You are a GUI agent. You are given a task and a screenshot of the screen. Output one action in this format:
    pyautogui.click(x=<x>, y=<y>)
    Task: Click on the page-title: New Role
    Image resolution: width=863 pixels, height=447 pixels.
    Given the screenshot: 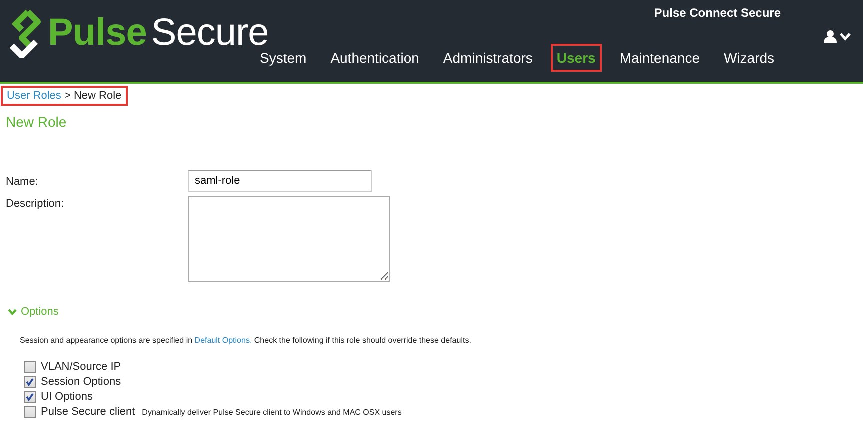 What is the action you would take?
    pyautogui.click(x=37, y=122)
    